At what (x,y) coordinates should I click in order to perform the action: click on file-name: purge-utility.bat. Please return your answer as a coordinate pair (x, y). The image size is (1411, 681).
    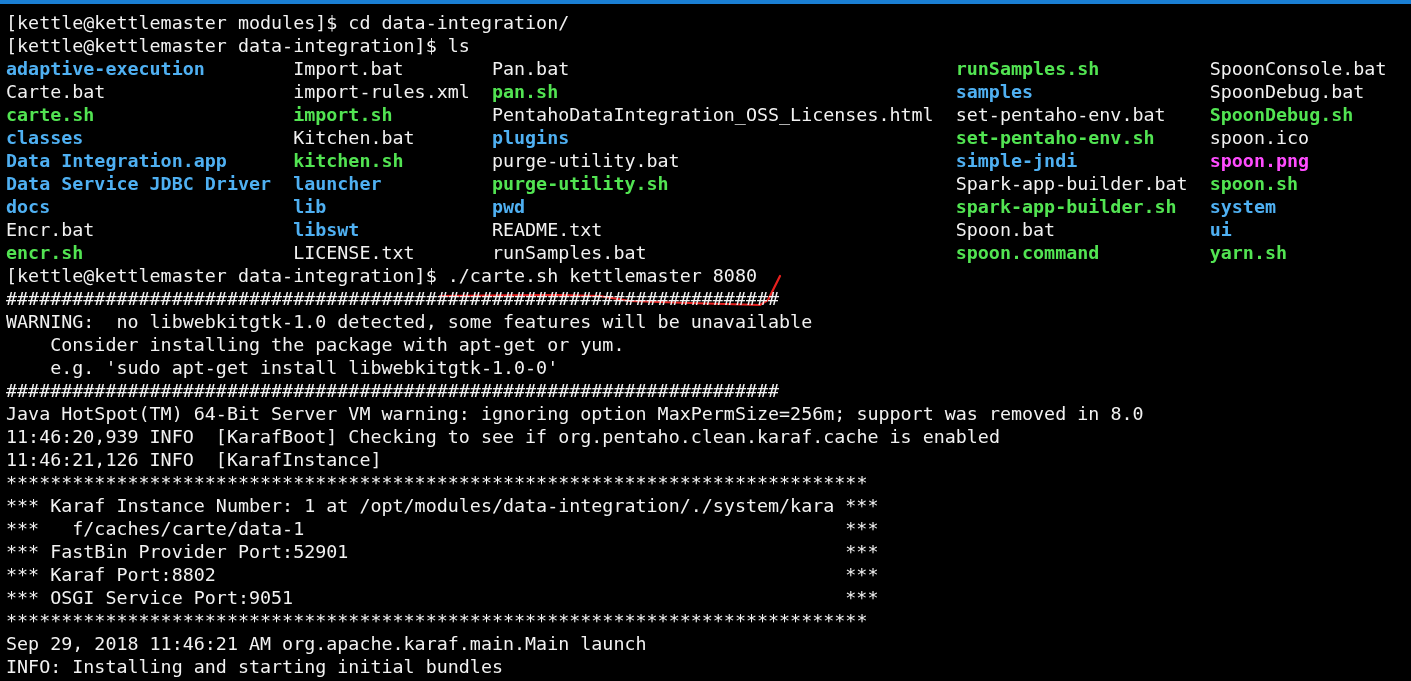
    Looking at the image, I should click on (585, 160).